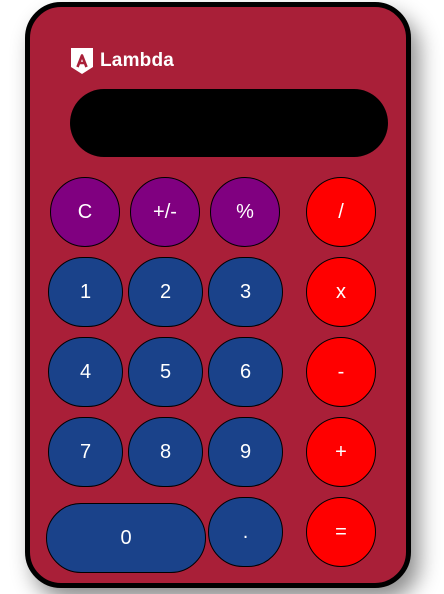 Image resolution: width=444 pixels, height=594 pixels. What do you see at coordinates (165, 452) in the screenshot?
I see `digit-8-button: 8` at bounding box center [165, 452].